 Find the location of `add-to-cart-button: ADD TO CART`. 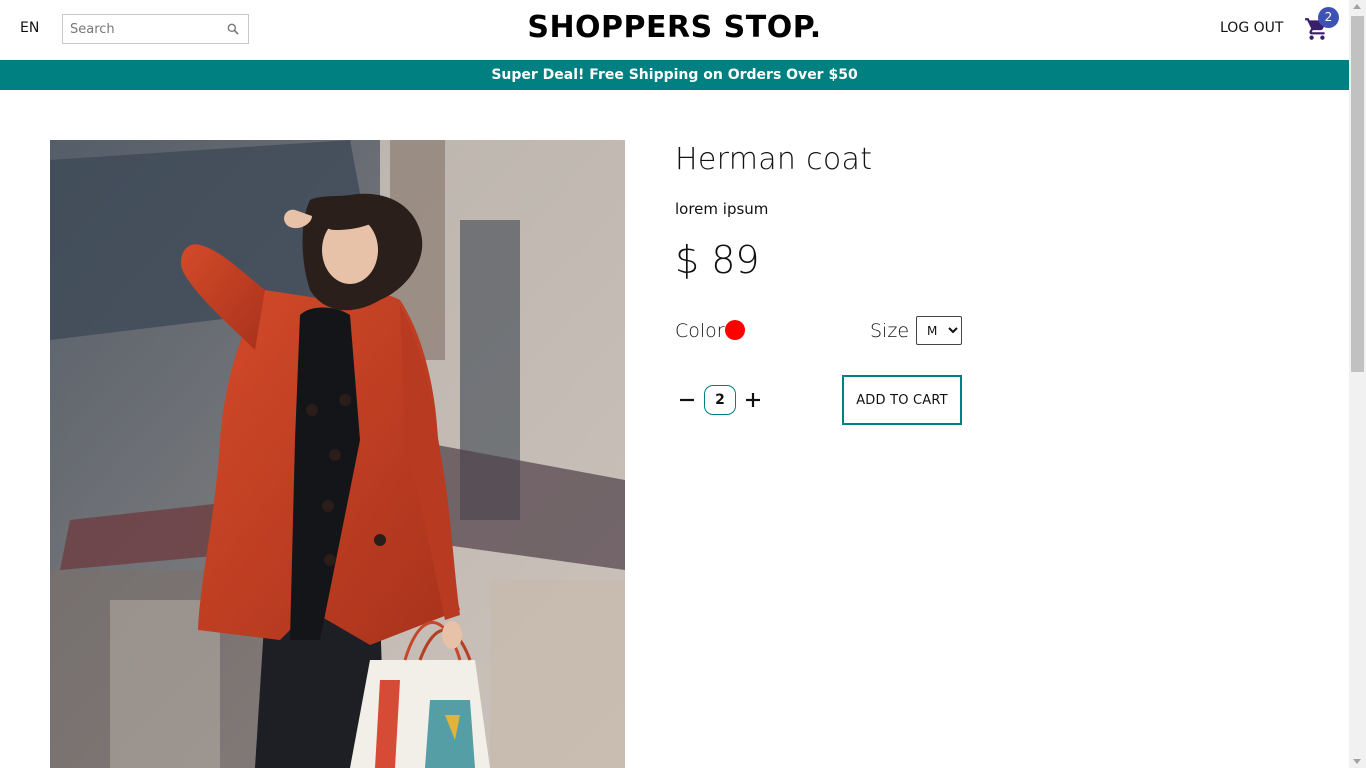

add-to-cart-button: ADD TO CART is located at coordinates (902, 400).